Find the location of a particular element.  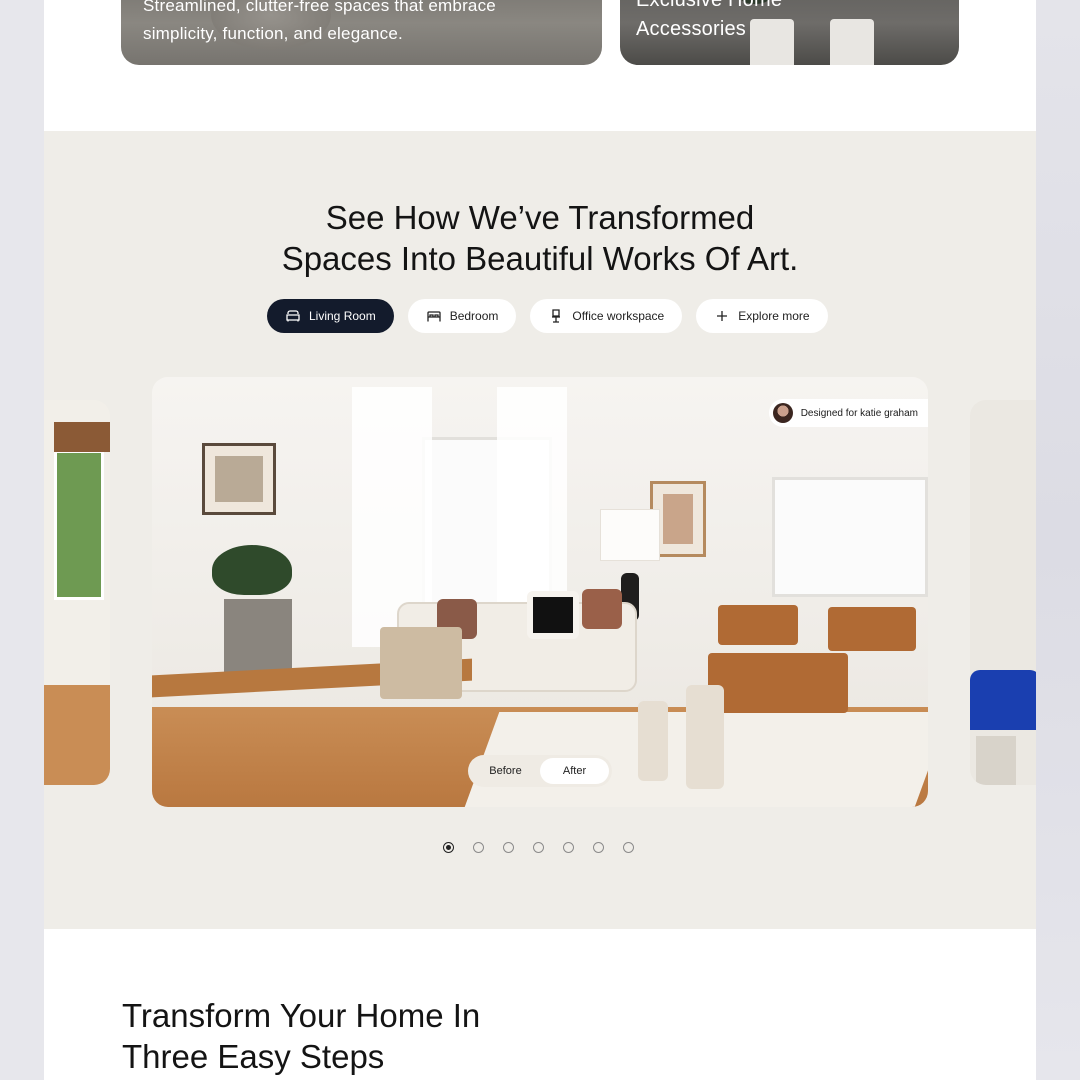

accessories-card: Exclusive Home Accessories is located at coordinates (789, 32).